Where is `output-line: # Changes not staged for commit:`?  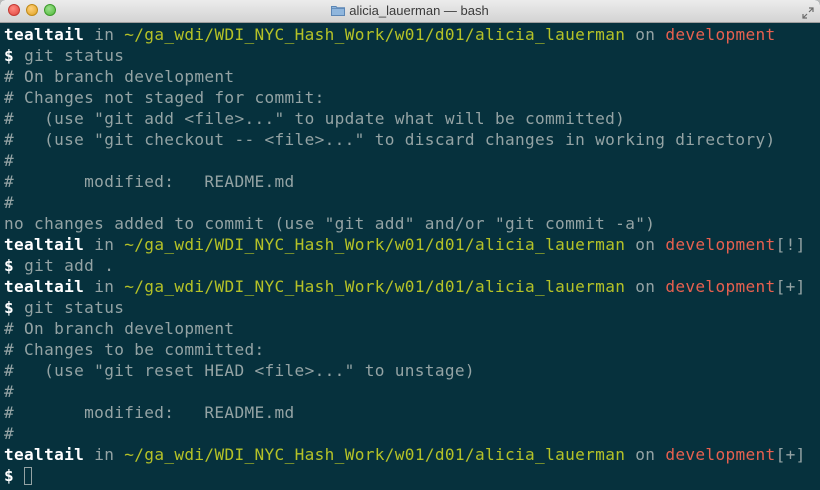
output-line: # Changes not staged for commit: is located at coordinates (405, 97).